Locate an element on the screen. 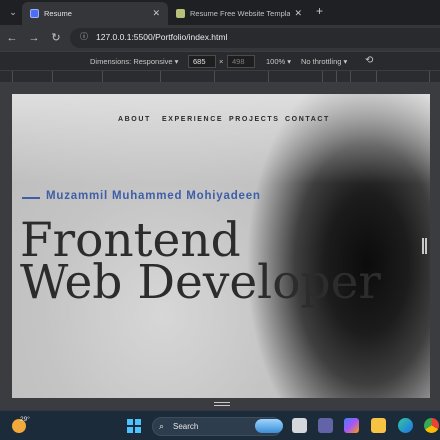  copilot-icon is located at coordinates (351, 425).